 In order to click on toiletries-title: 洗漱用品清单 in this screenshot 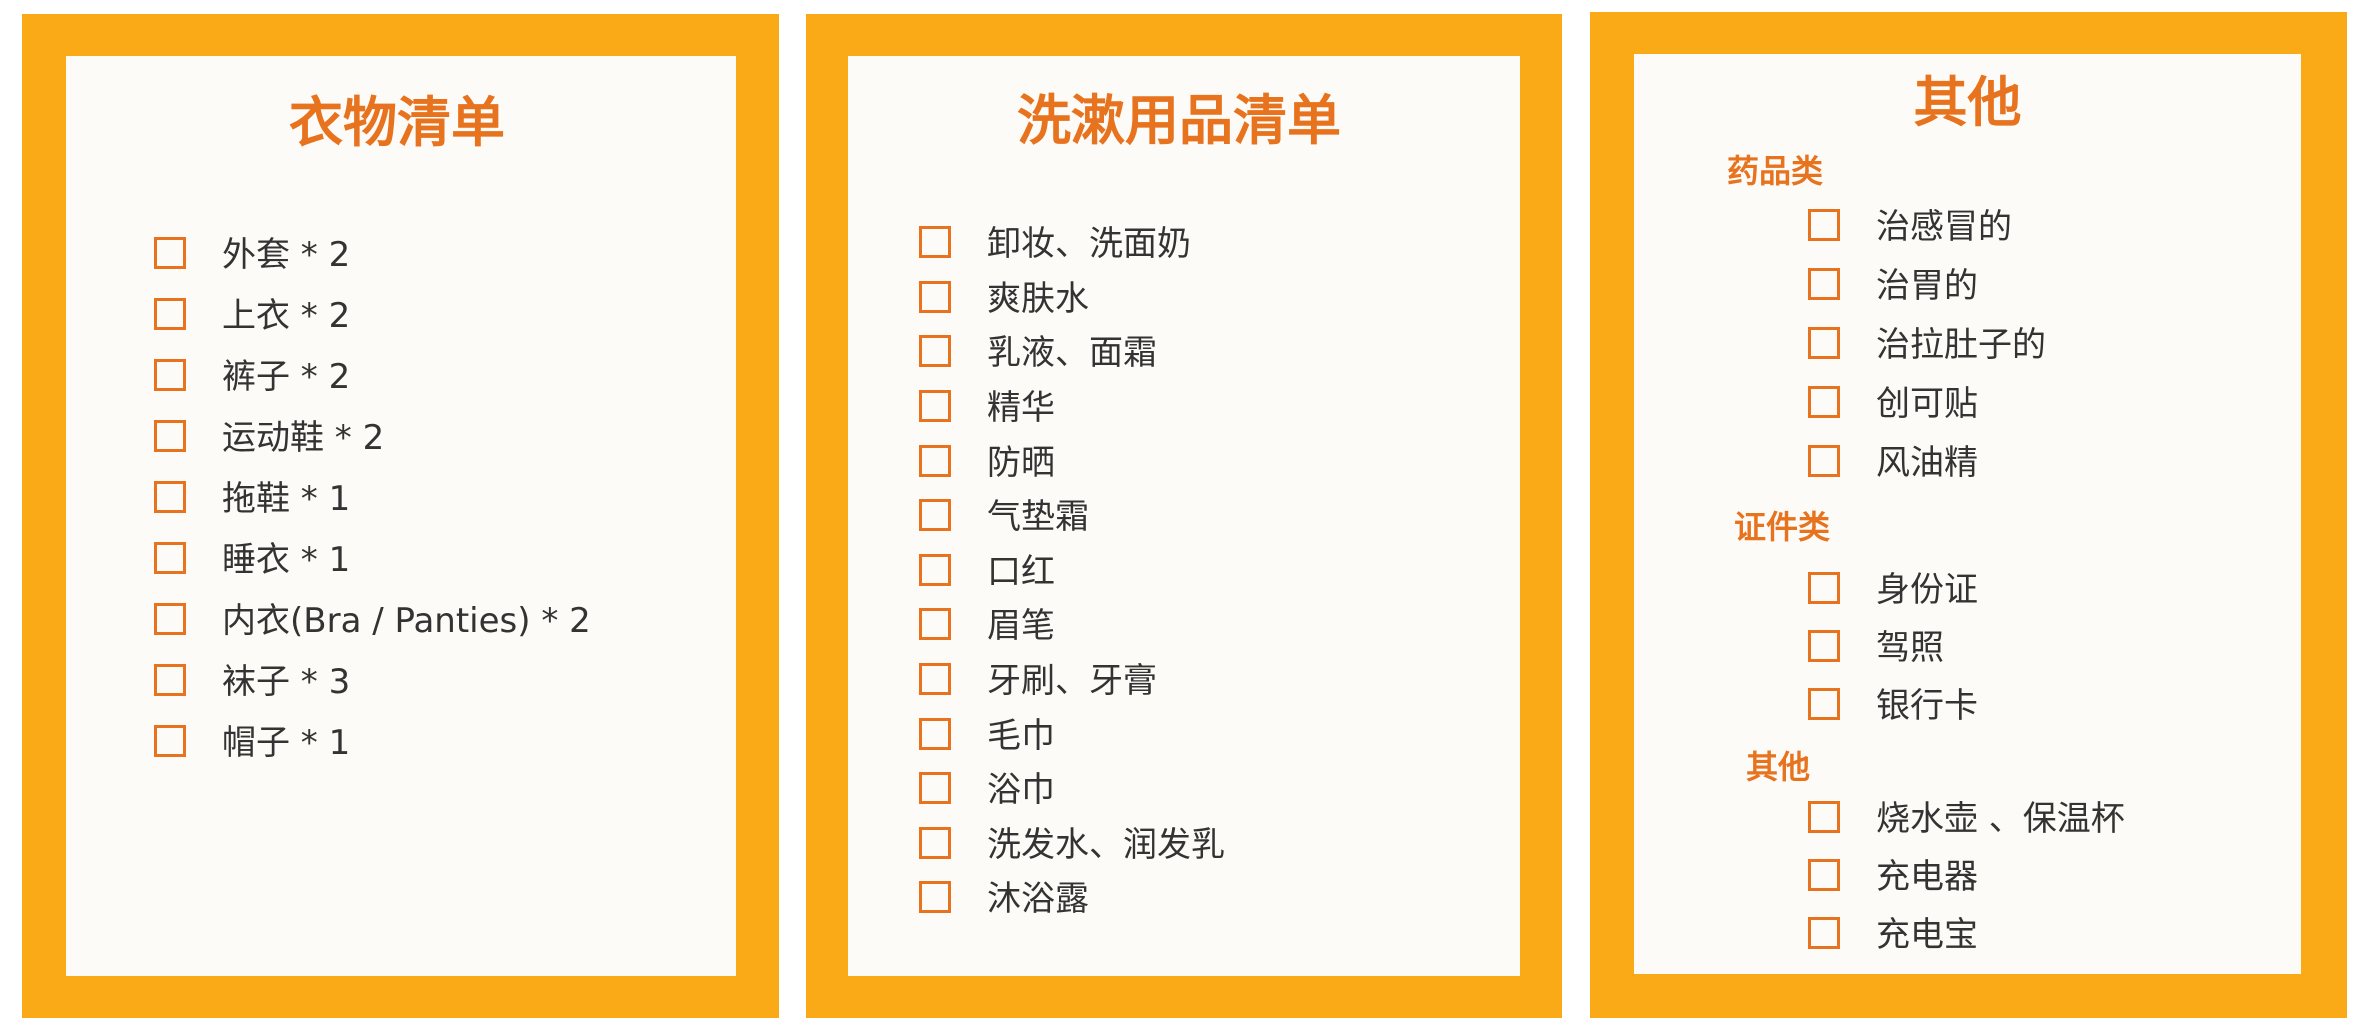, I will do `click(1179, 120)`.